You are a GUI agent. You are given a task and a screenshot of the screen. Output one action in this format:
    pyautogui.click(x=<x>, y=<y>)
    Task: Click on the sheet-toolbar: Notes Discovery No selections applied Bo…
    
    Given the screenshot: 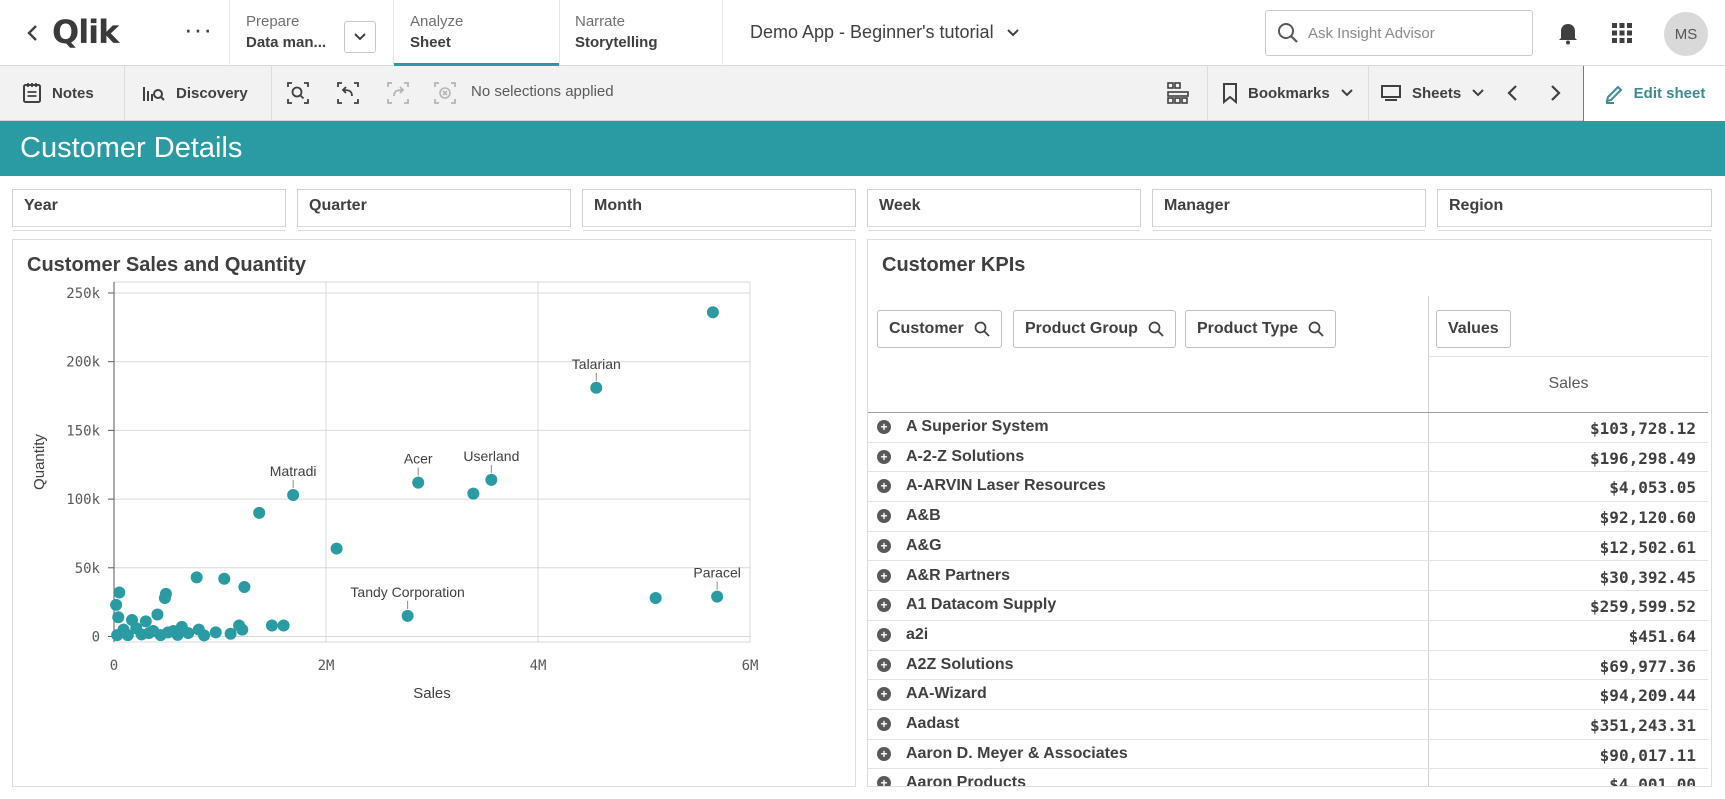 What is the action you would take?
    pyautogui.click(x=862, y=93)
    